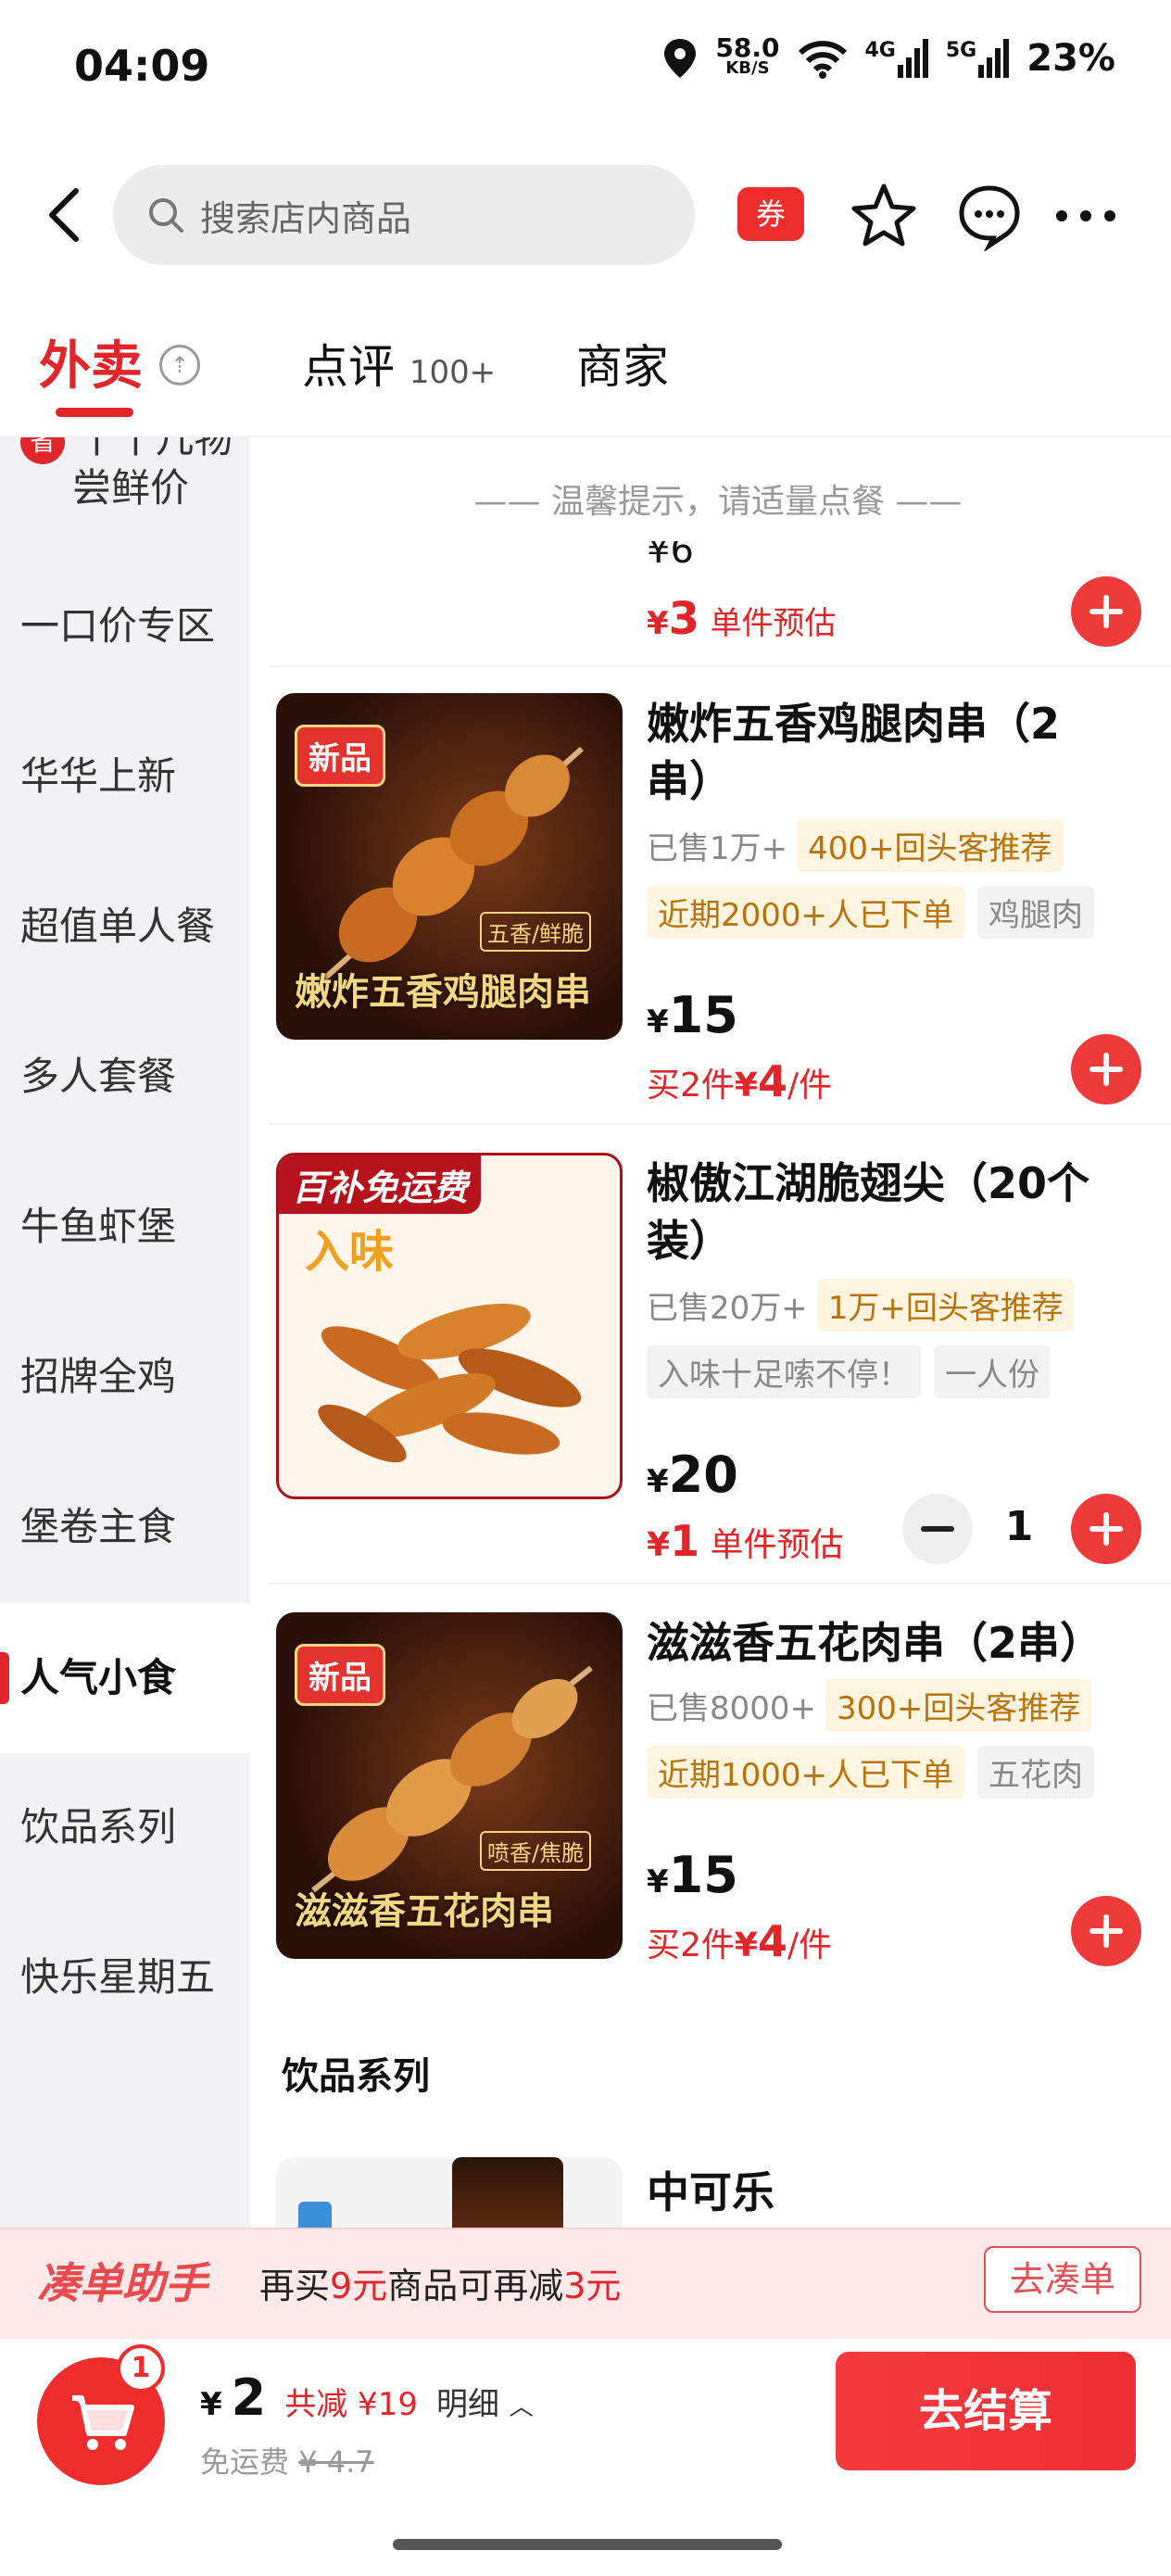 The image size is (1171, 2576). I want to click on cell-signal-1: 4G, so click(897, 59).